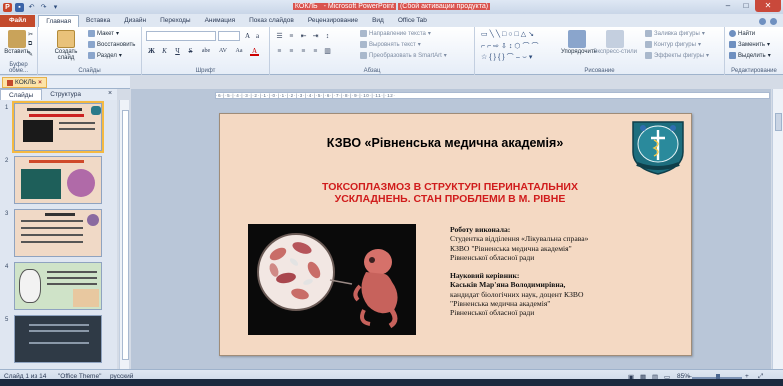 The image size is (783, 386). Describe the element at coordinates (732, 55) in the screenshot. I see `select-icon` at that location.